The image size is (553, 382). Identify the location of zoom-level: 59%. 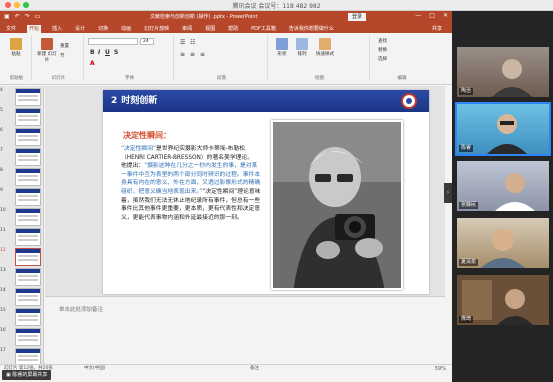
(440, 369).